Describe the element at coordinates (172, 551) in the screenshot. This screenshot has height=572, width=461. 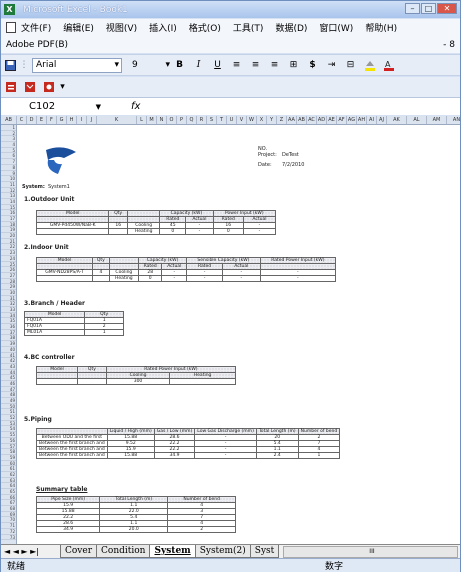
I see `tab-system: System` at that location.